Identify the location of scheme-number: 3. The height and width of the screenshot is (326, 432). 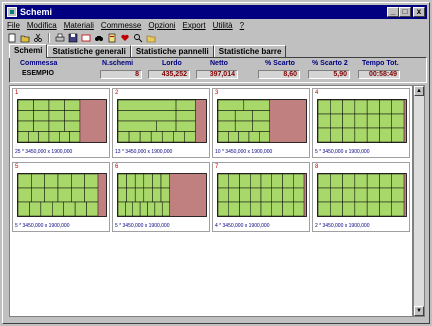
(217, 93).